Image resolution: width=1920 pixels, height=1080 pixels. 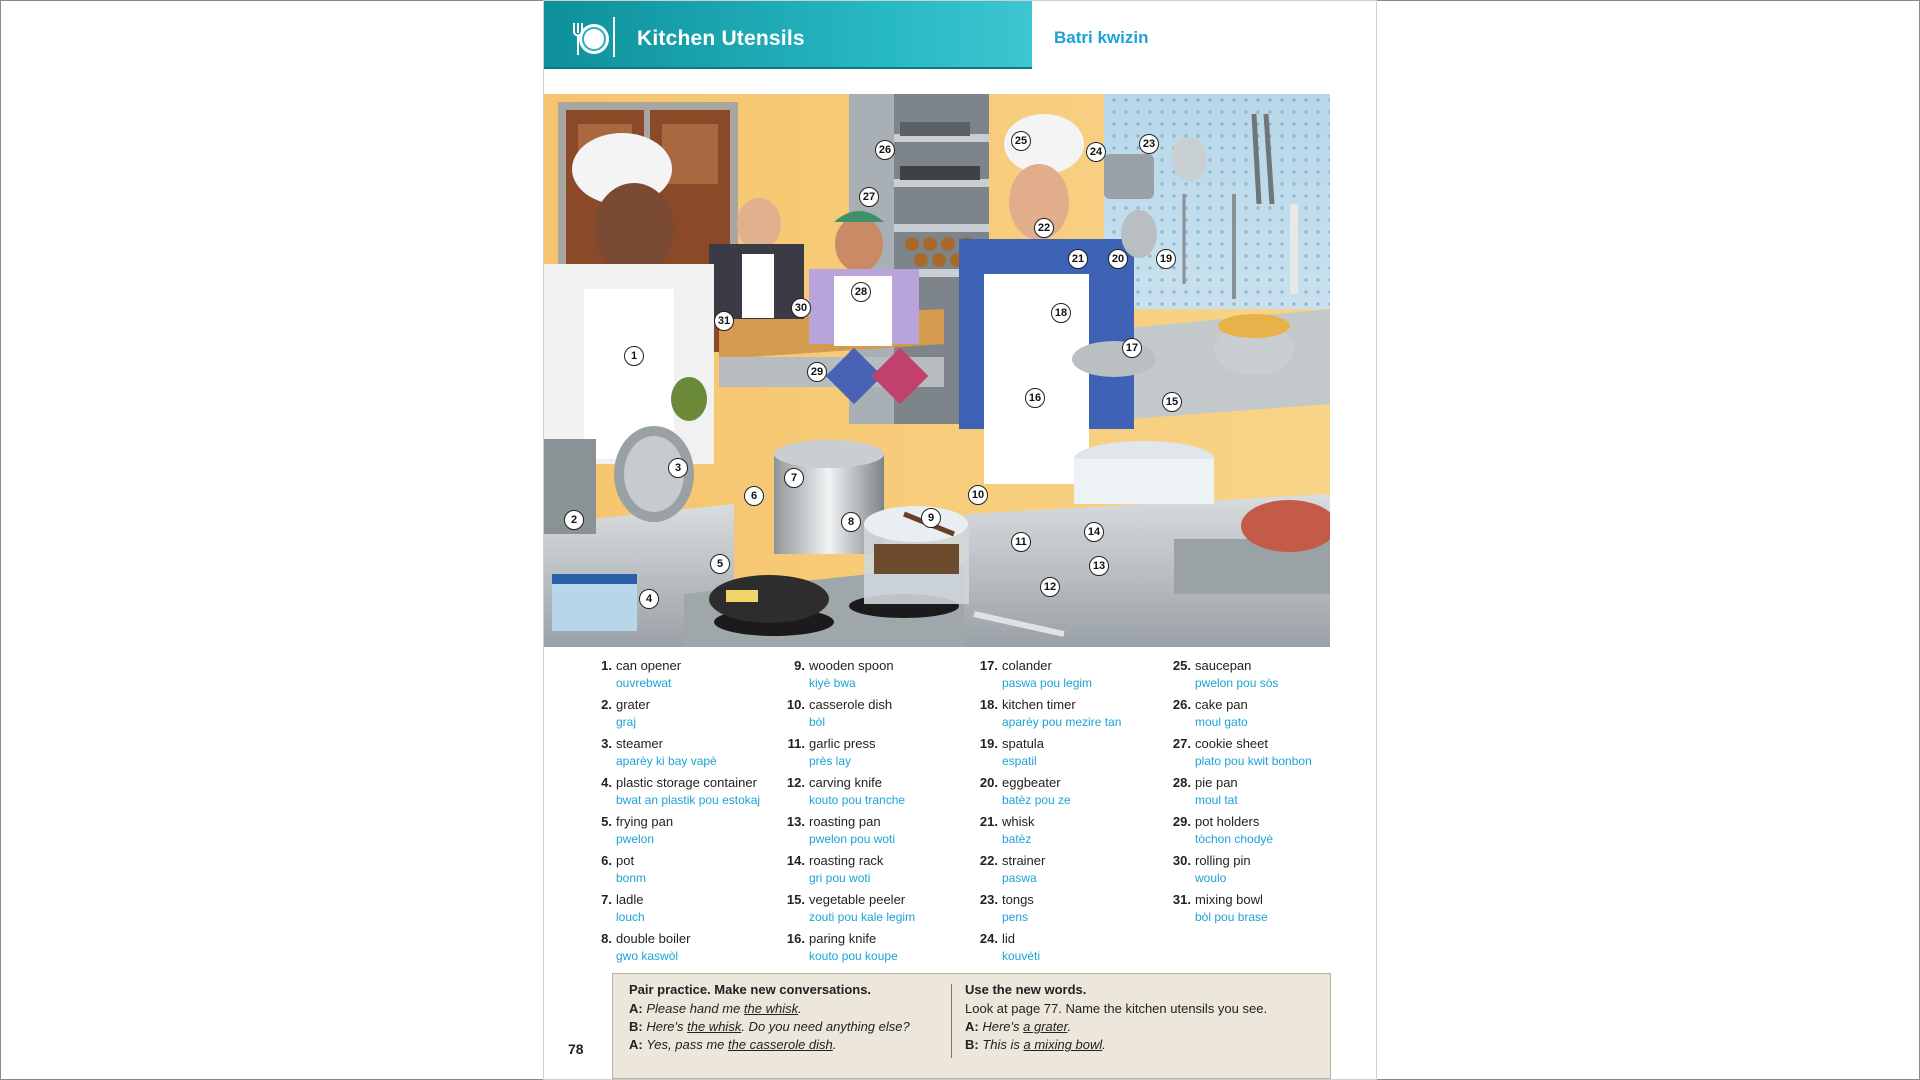 I want to click on vocab-item: 22. strainer paswa, so click(x=1065, y=870).